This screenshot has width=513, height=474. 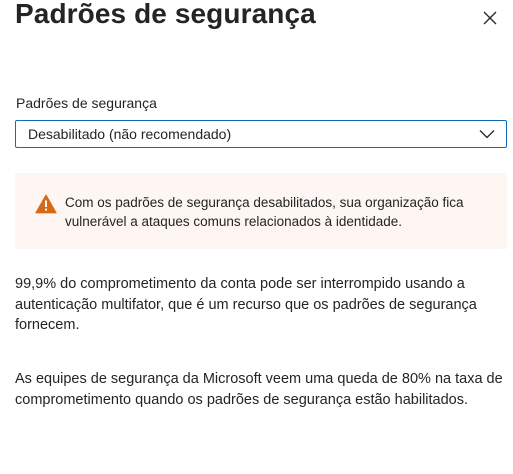 I want to click on close-icon, so click(x=490, y=18).